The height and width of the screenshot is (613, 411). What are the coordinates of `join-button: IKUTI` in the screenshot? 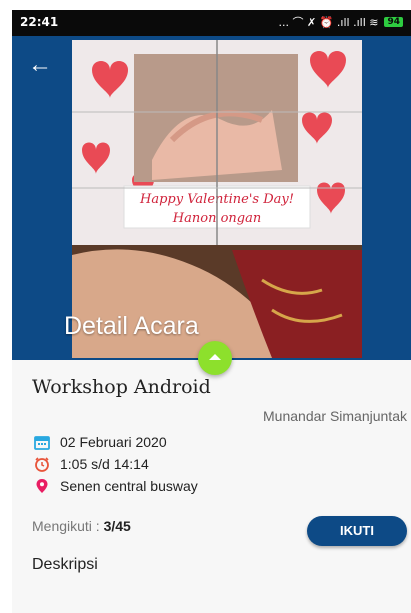 It's located at (357, 531).